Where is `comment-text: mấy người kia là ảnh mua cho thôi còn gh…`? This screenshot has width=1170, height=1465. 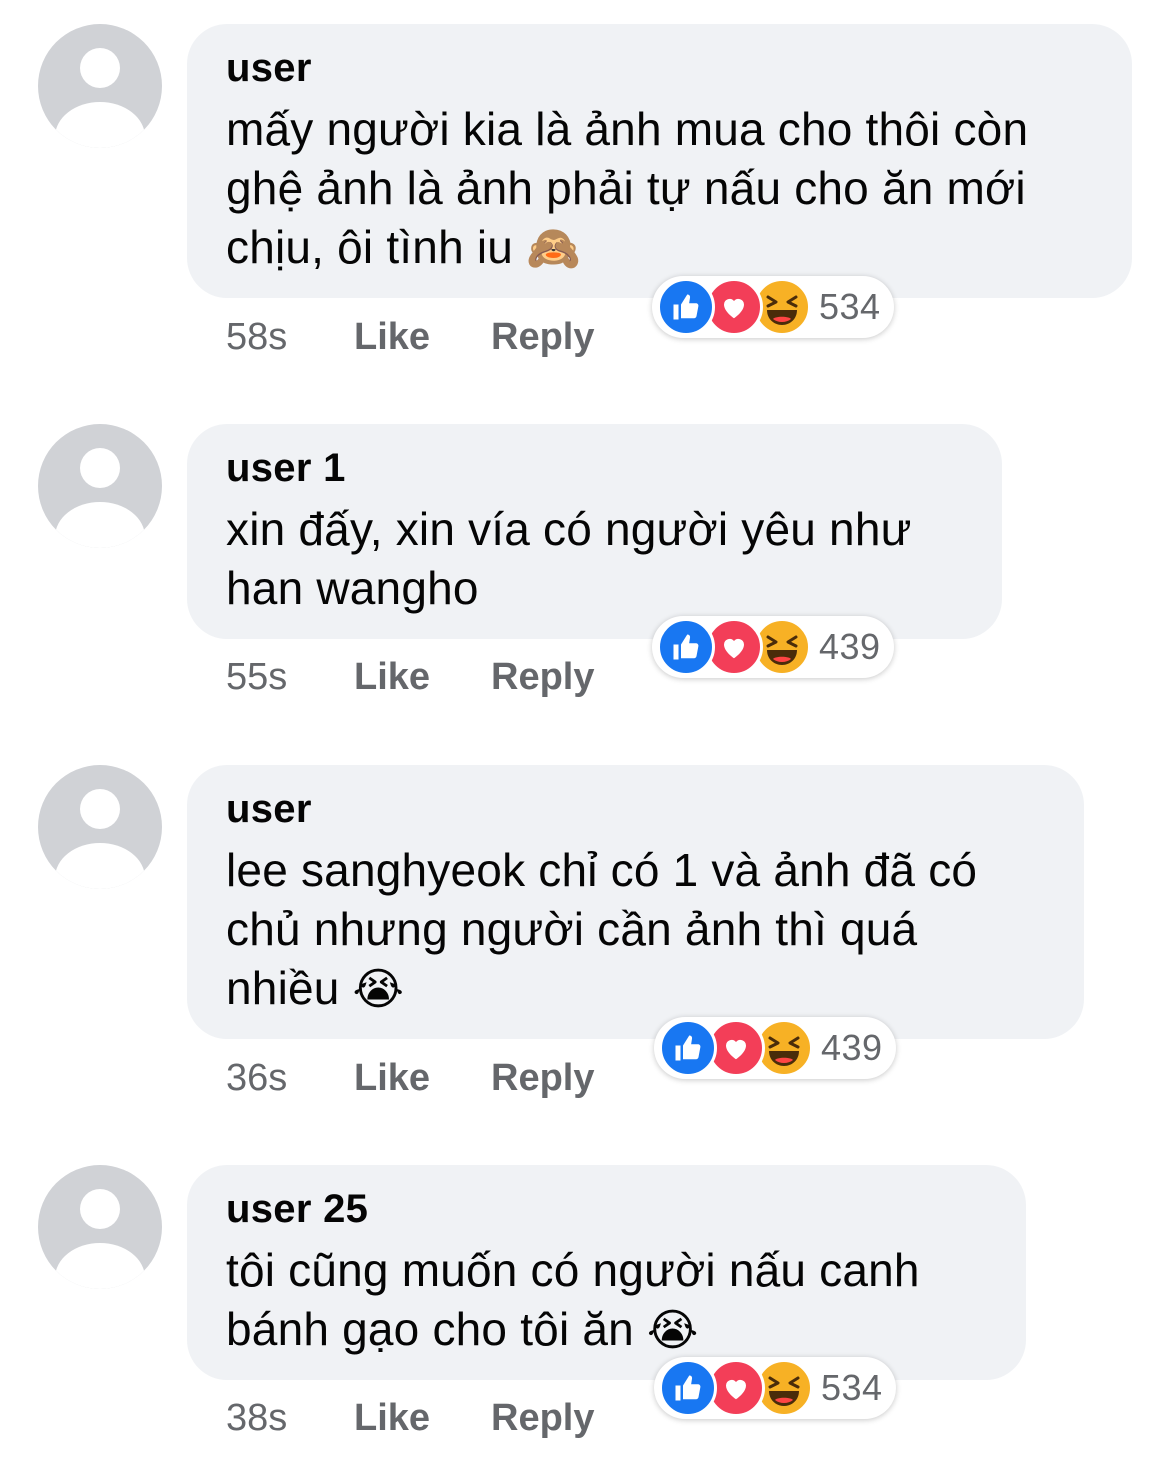
comment-text: mấy người kia là ảnh mua cho thôi còn gh… is located at coordinates (659, 189).